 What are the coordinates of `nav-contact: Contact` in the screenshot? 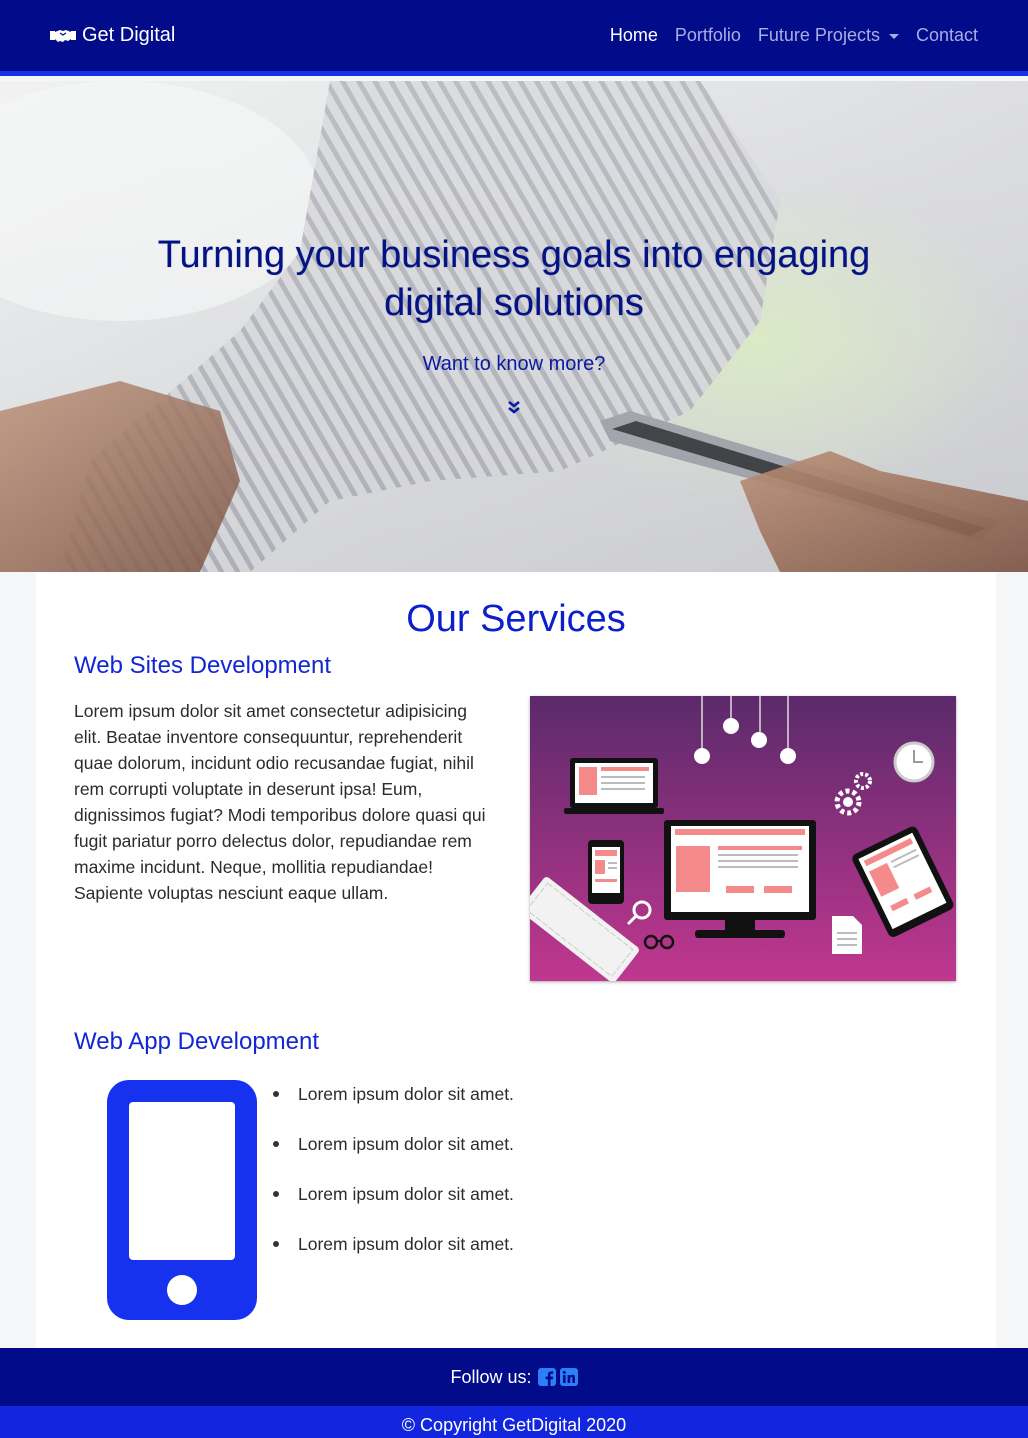 It's located at (947, 35).